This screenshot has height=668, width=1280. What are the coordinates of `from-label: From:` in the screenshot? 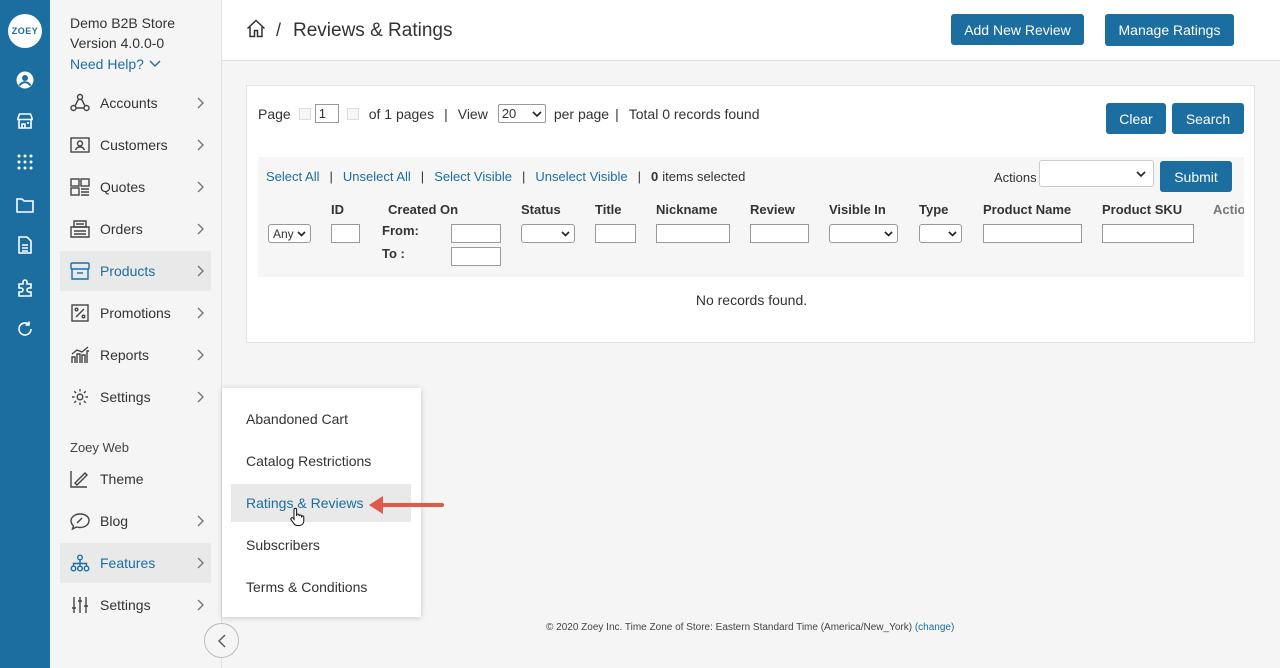 It's located at (400, 230).